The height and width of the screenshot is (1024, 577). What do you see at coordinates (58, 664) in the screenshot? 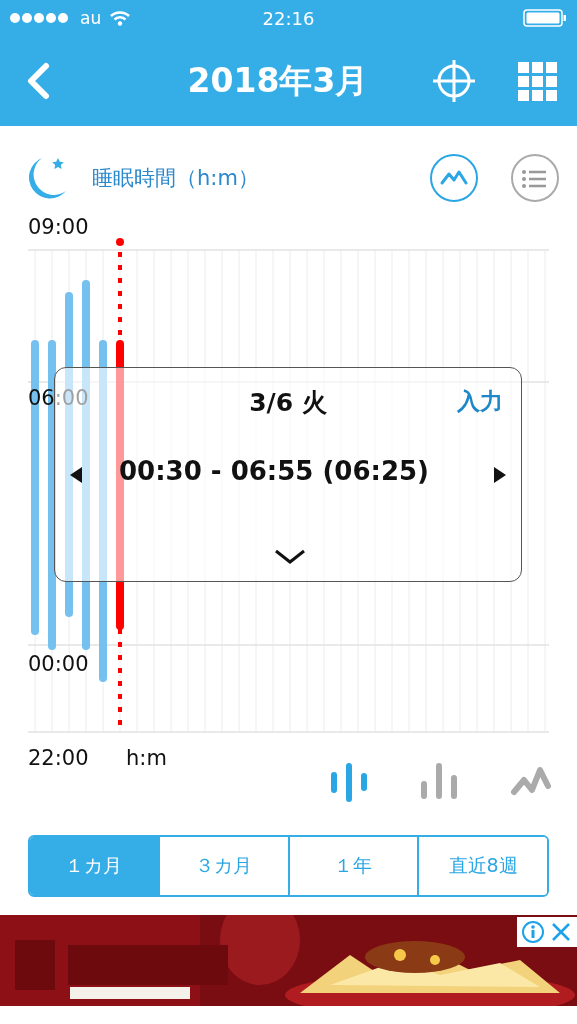
I see `axis-label: 00:00` at bounding box center [58, 664].